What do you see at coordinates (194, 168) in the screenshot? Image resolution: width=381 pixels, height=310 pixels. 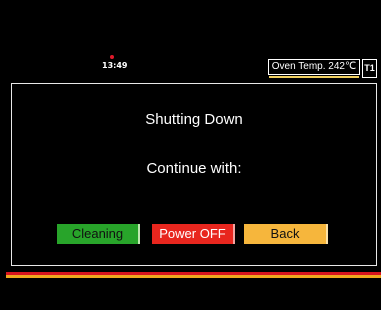 I see `dialog-subtitle: Continue with:` at bounding box center [194, 168].